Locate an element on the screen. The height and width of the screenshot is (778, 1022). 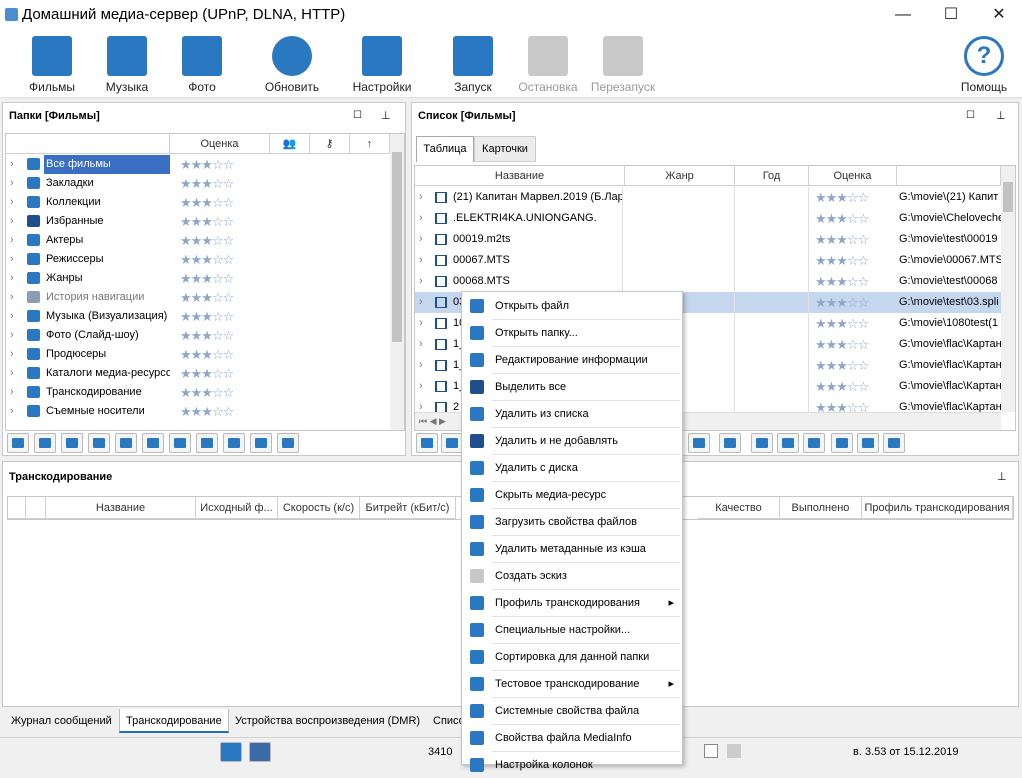
transcoding-col-blank is located at coordinates (17, 508).